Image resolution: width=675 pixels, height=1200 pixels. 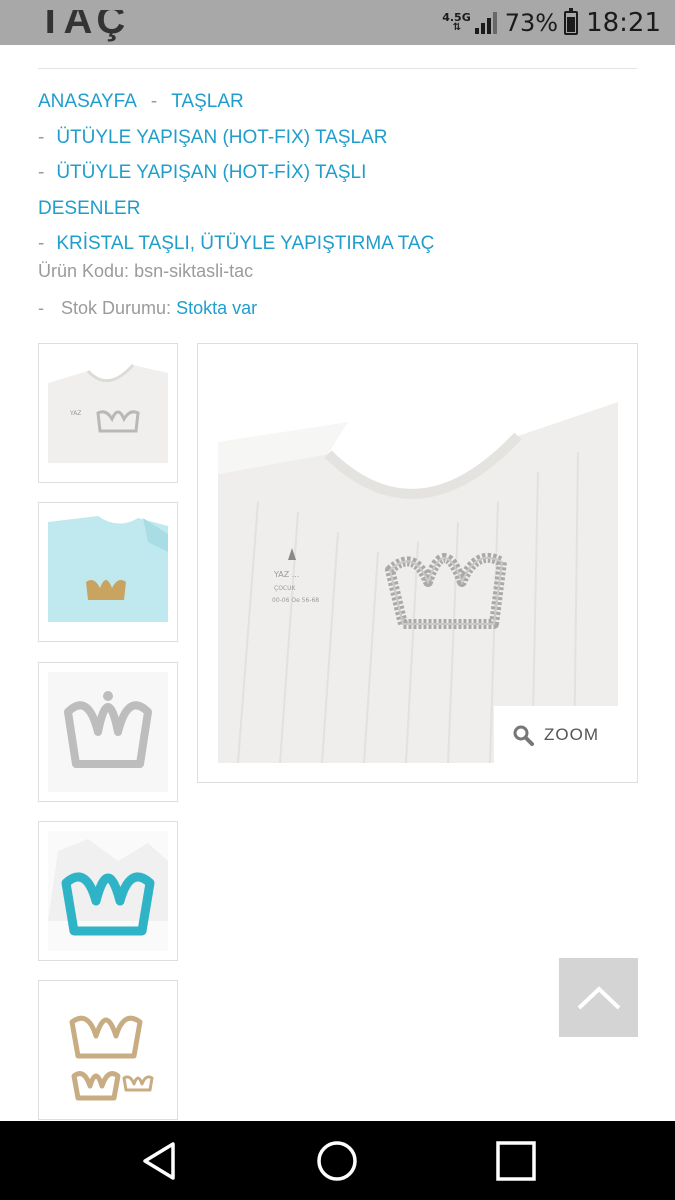 What do you see at coordinates (160, 1161) in the screenshot?
I see `back-icon` at bounding box center [160, 1161].